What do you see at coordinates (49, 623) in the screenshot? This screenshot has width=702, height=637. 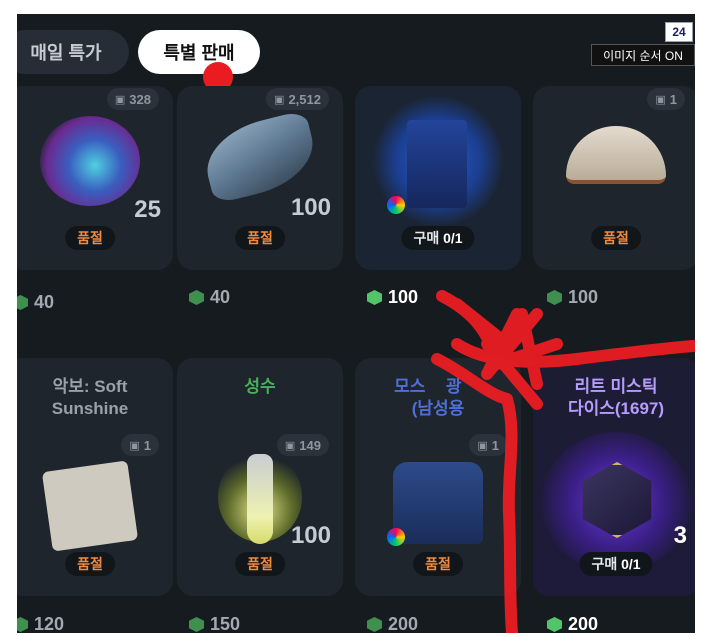 I see `price-value: 120` at bounding box center [49, 623].